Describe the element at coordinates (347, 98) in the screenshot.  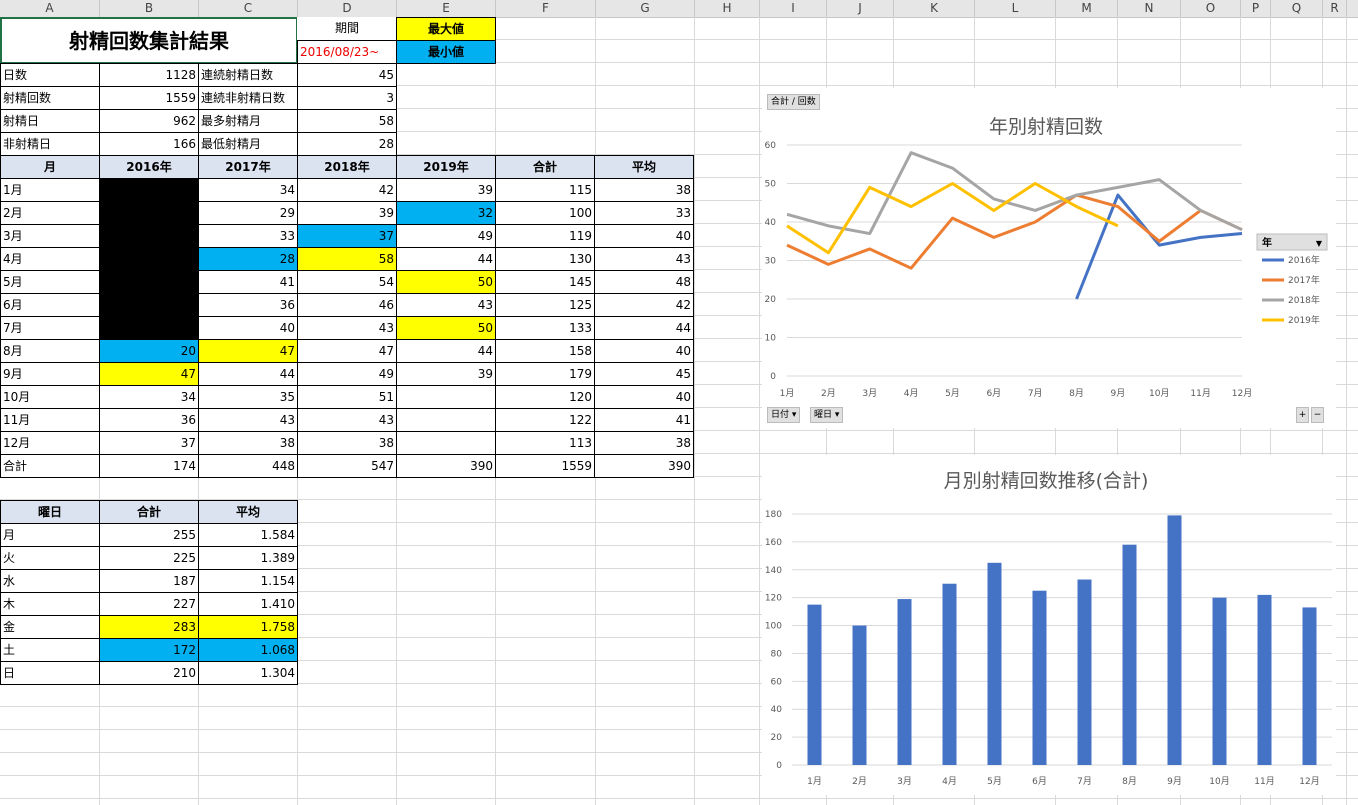
I see `summary-value: 3` at that location.